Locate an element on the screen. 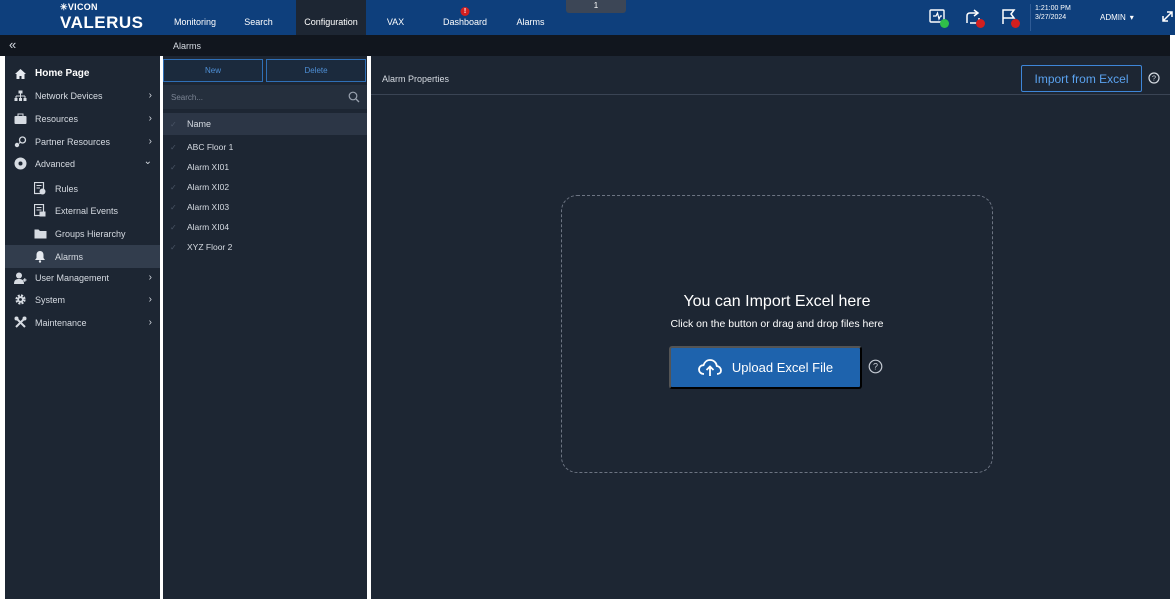  valerus-logo: ✳VICON VALERUS is located at coordinates (105, 18).